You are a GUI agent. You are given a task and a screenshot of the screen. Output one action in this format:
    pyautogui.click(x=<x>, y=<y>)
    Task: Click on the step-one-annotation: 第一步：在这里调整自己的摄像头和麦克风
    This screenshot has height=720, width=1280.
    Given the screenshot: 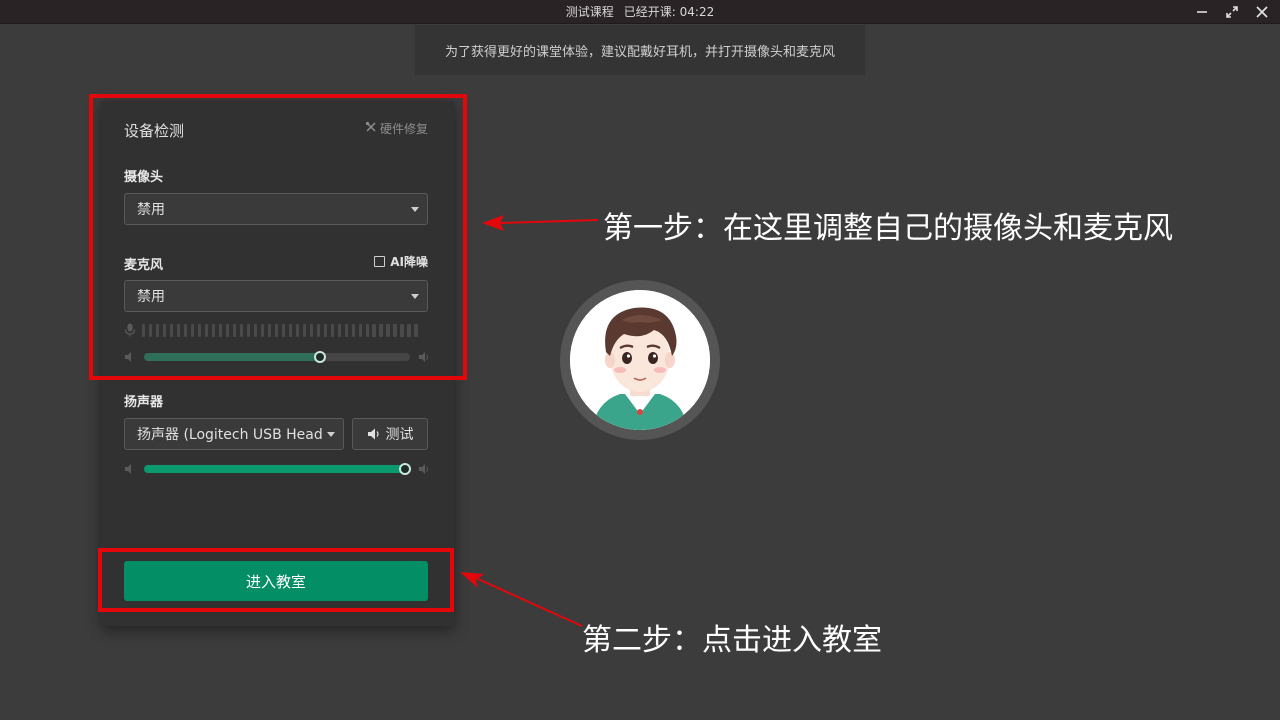 What is the action you would take?
    pyautogui.click(x=888, y=228)
    